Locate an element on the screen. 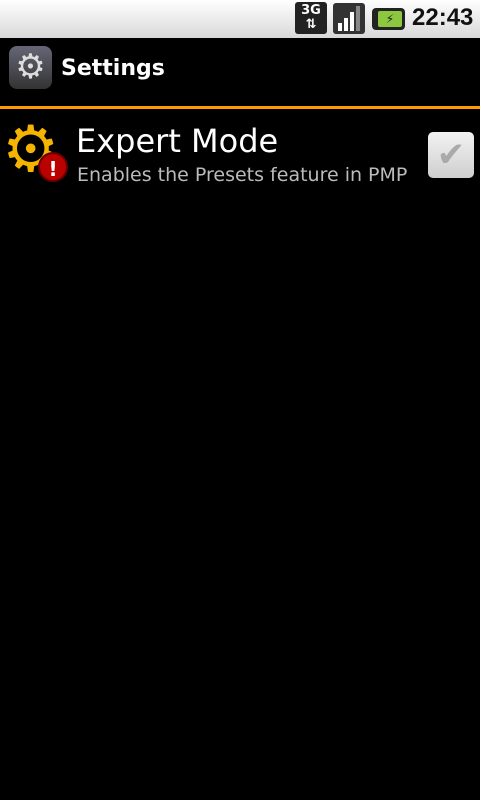 This screenshot has width=480, height=800. clock: 22:43 is located at coordinates (443, 17).